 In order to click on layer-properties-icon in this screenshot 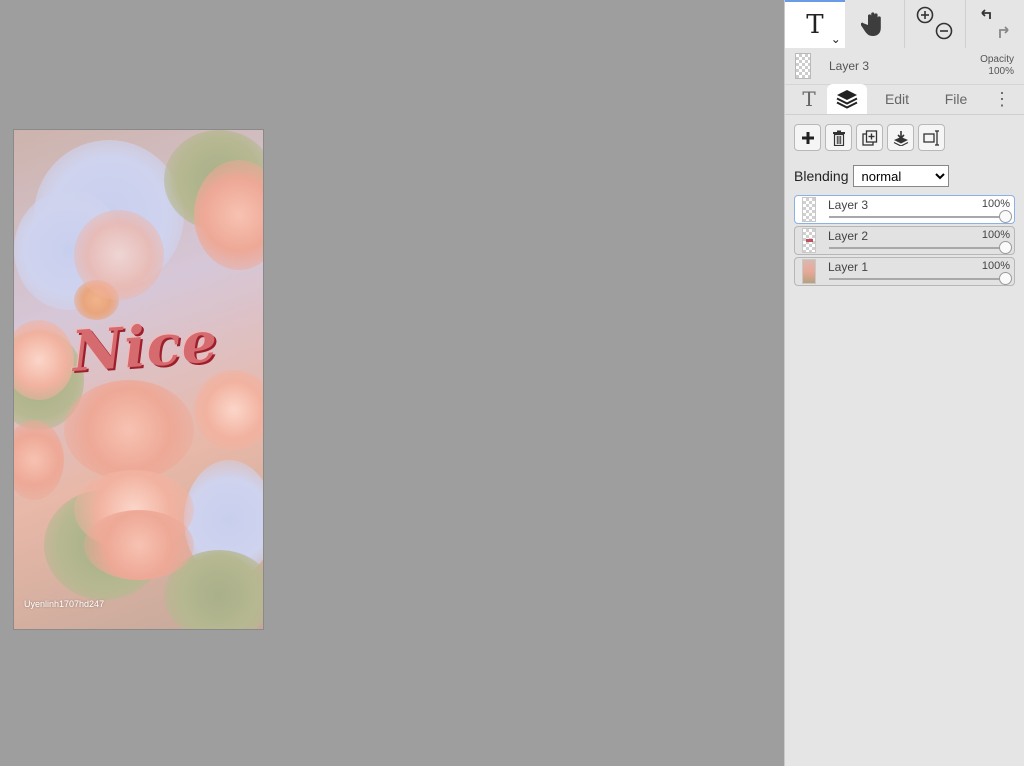, I will do `click(930, 137)`.